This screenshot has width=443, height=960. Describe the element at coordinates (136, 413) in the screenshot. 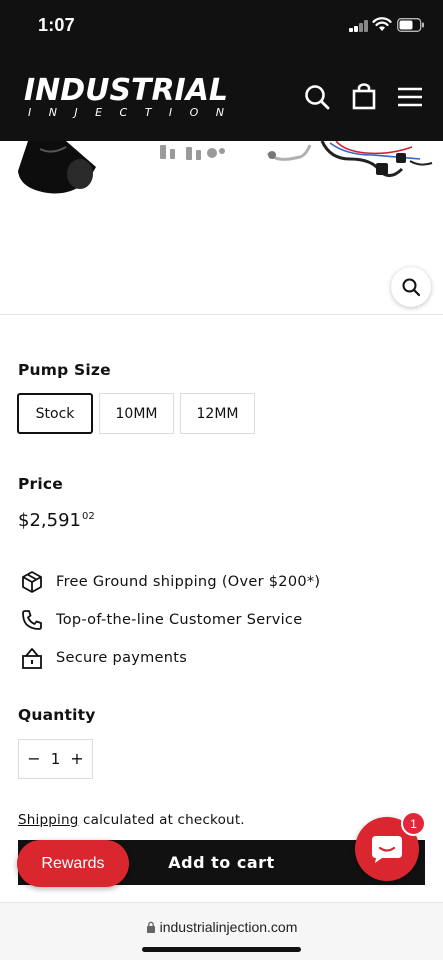

I see `pump-size-option-10mm: 10MM` at that location.